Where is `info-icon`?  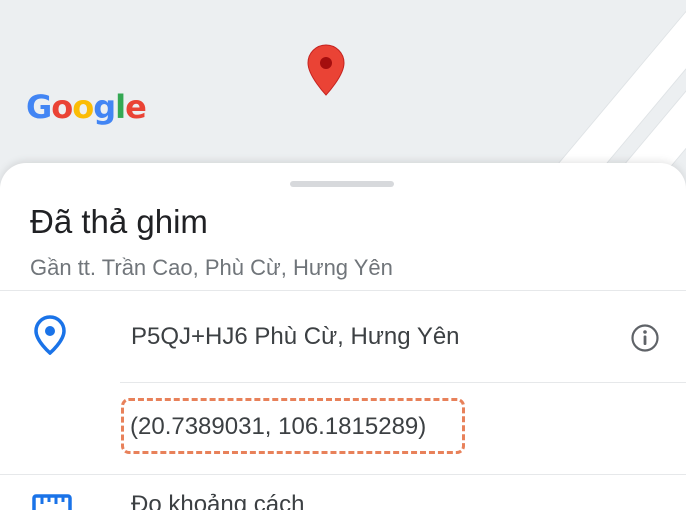
info-icon is located at coordinates (645, 338).